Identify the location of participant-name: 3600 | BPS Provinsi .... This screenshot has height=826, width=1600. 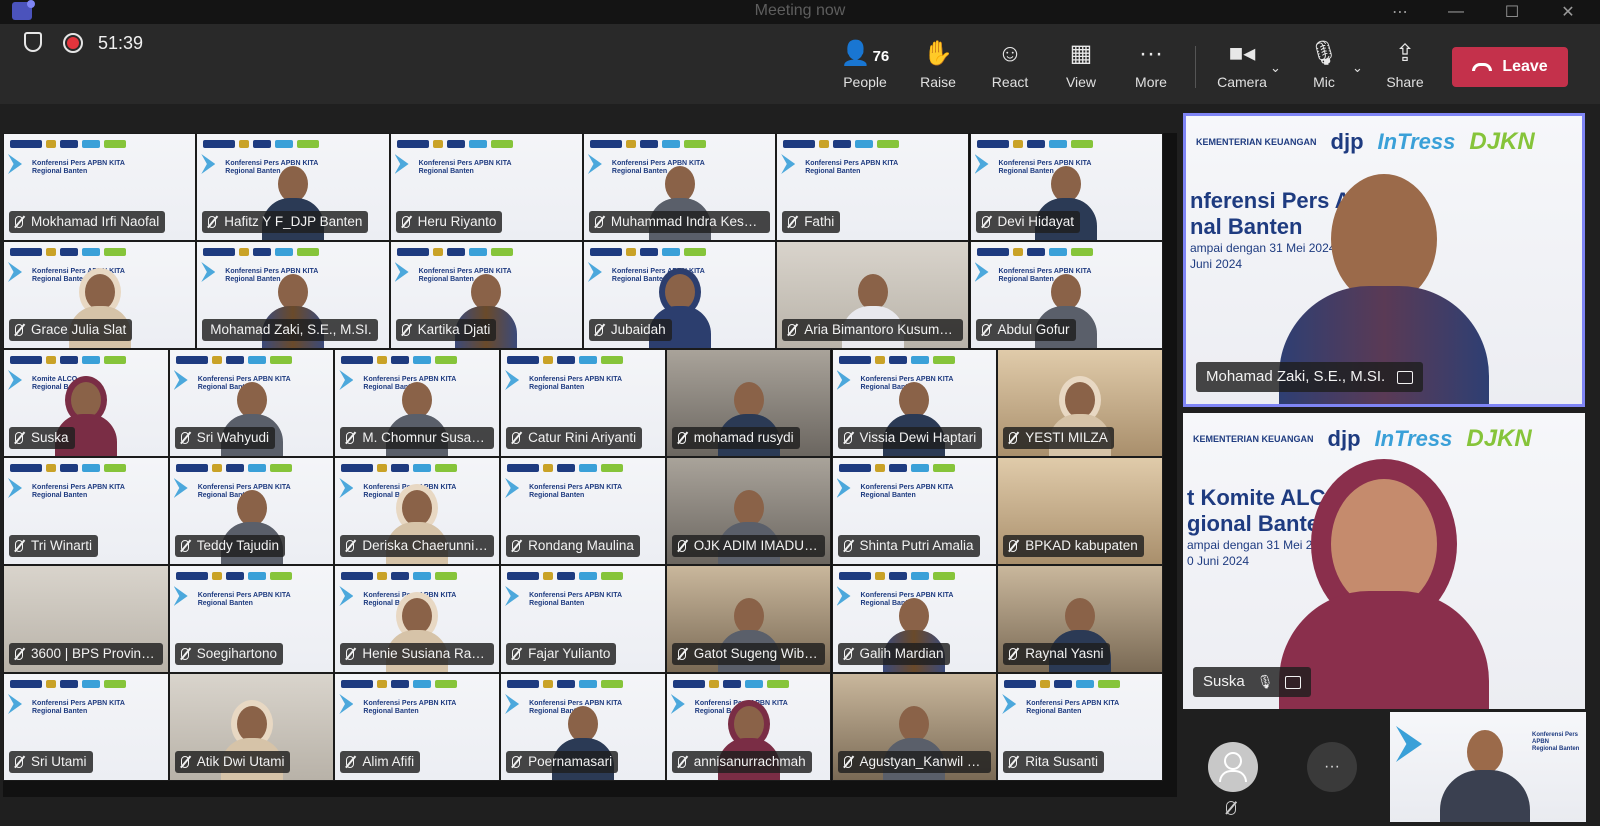
(86, 654).